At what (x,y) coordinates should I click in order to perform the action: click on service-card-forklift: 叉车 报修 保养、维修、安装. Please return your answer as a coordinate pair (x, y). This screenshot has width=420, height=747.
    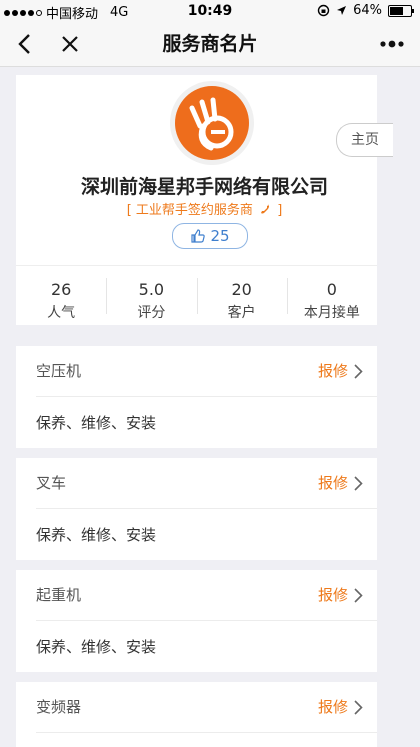
    Looking at the image, I should click on (196, 509).